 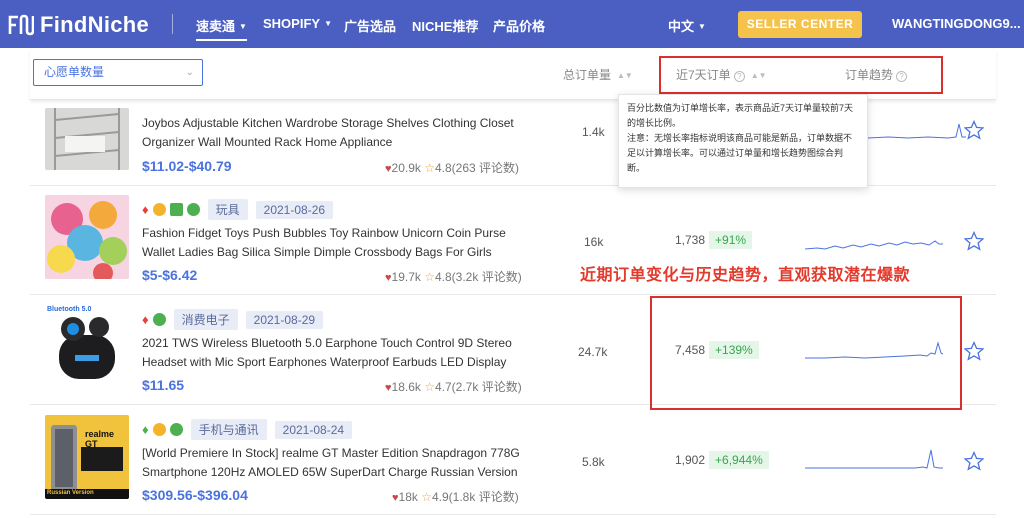 I want to click on date-tag: 2021-08-29, so click(x=284, y=319).